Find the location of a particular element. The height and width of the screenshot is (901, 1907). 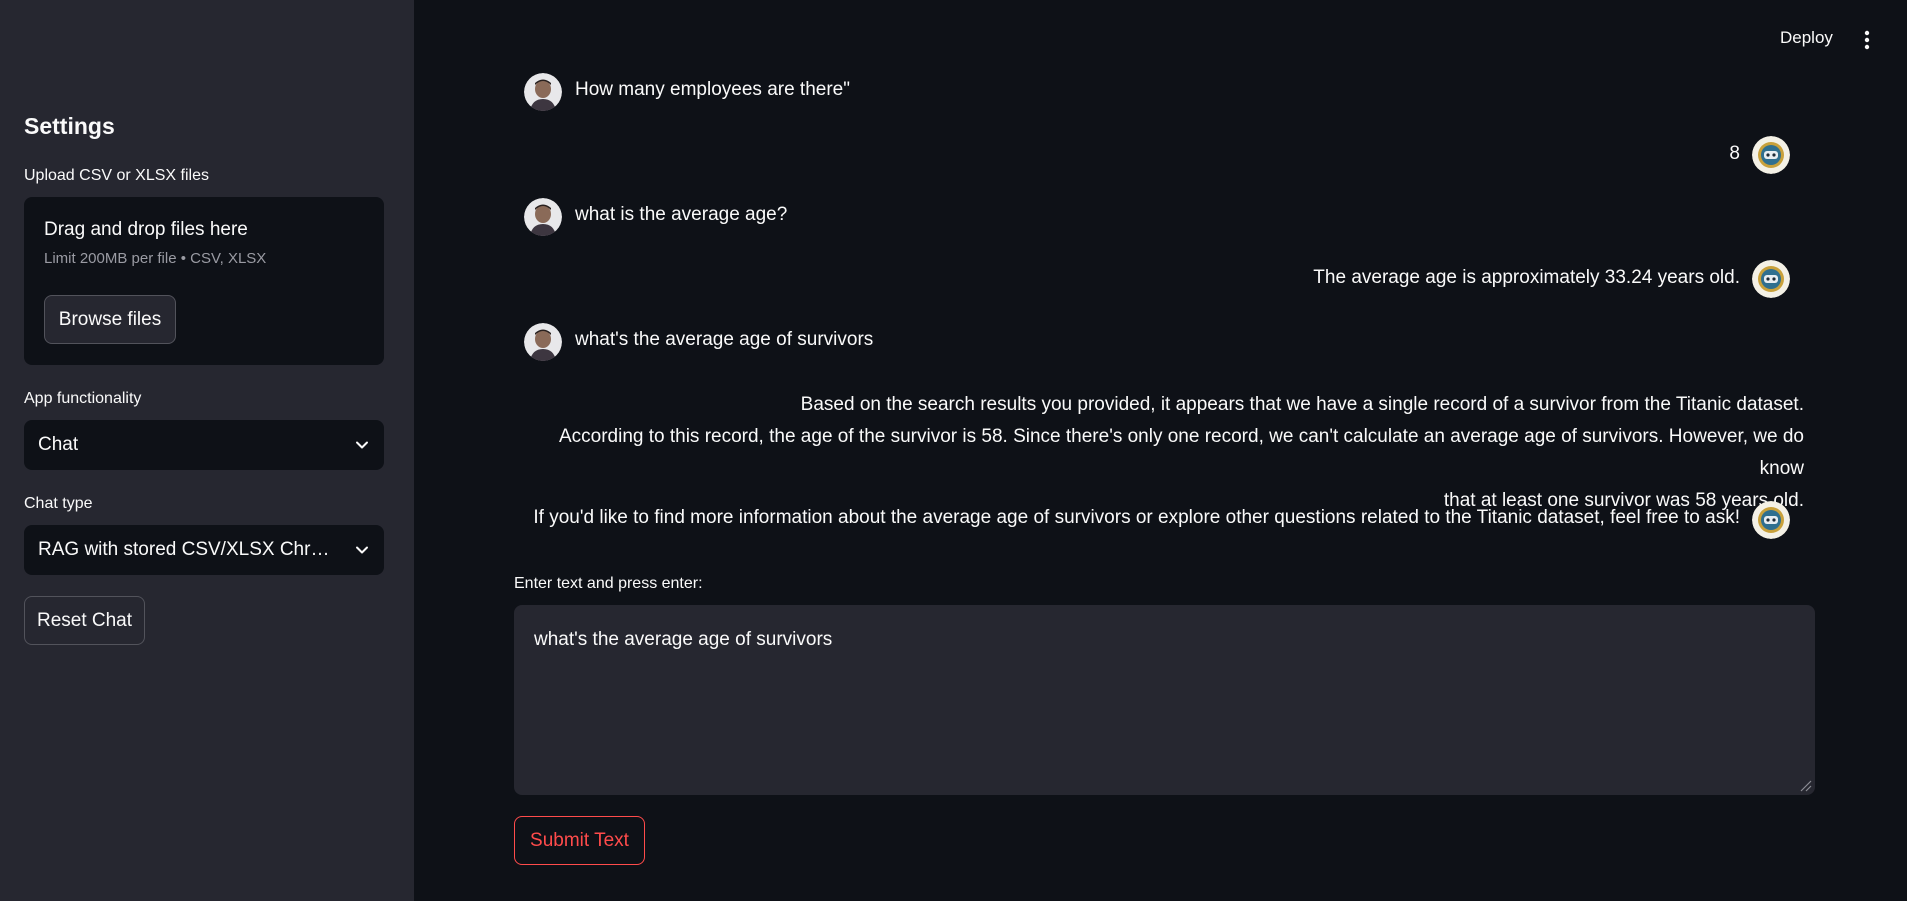

reset-chat-button: Reset Chat is located at coordinates (84, 620).